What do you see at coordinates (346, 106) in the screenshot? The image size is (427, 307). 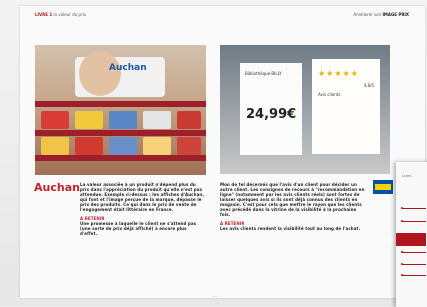 I see `review-card: ★★★★★ 4,8/5 Avis clients` at bounding box center [346, 106].